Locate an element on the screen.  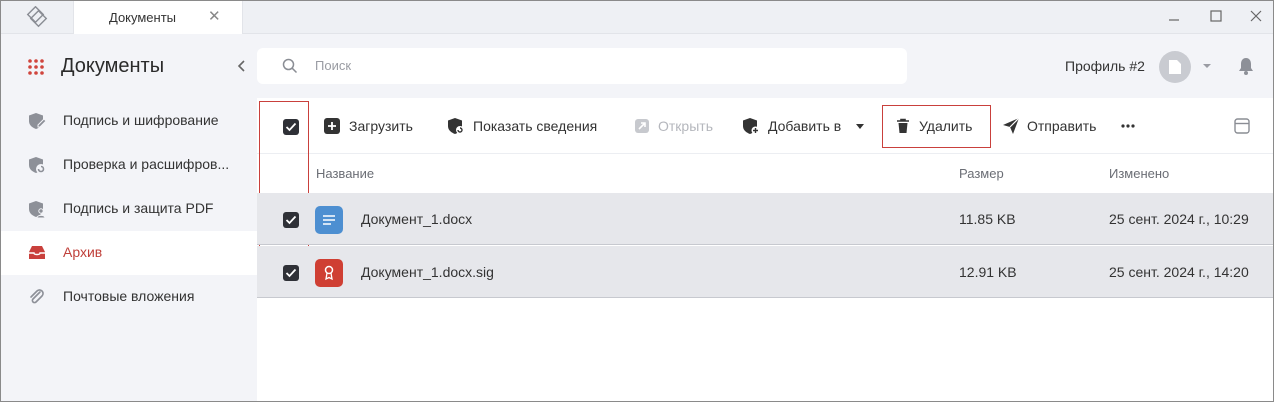
profile-name: Профиль #2 is located at coordinates (1105, 66).